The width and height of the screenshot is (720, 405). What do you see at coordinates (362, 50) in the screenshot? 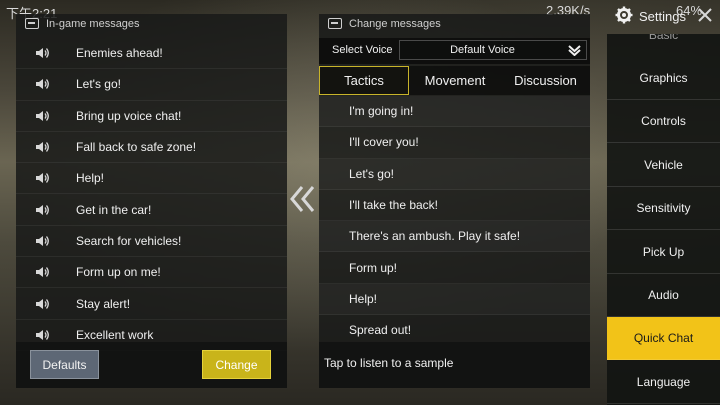
I see `select-voice-label: Select Voice` at bounding box center [362, 50].